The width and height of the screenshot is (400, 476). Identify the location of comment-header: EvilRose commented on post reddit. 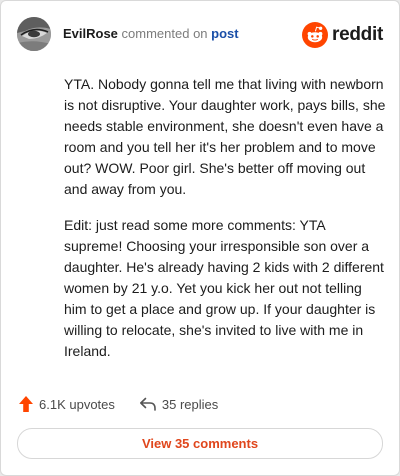
(200, 34).